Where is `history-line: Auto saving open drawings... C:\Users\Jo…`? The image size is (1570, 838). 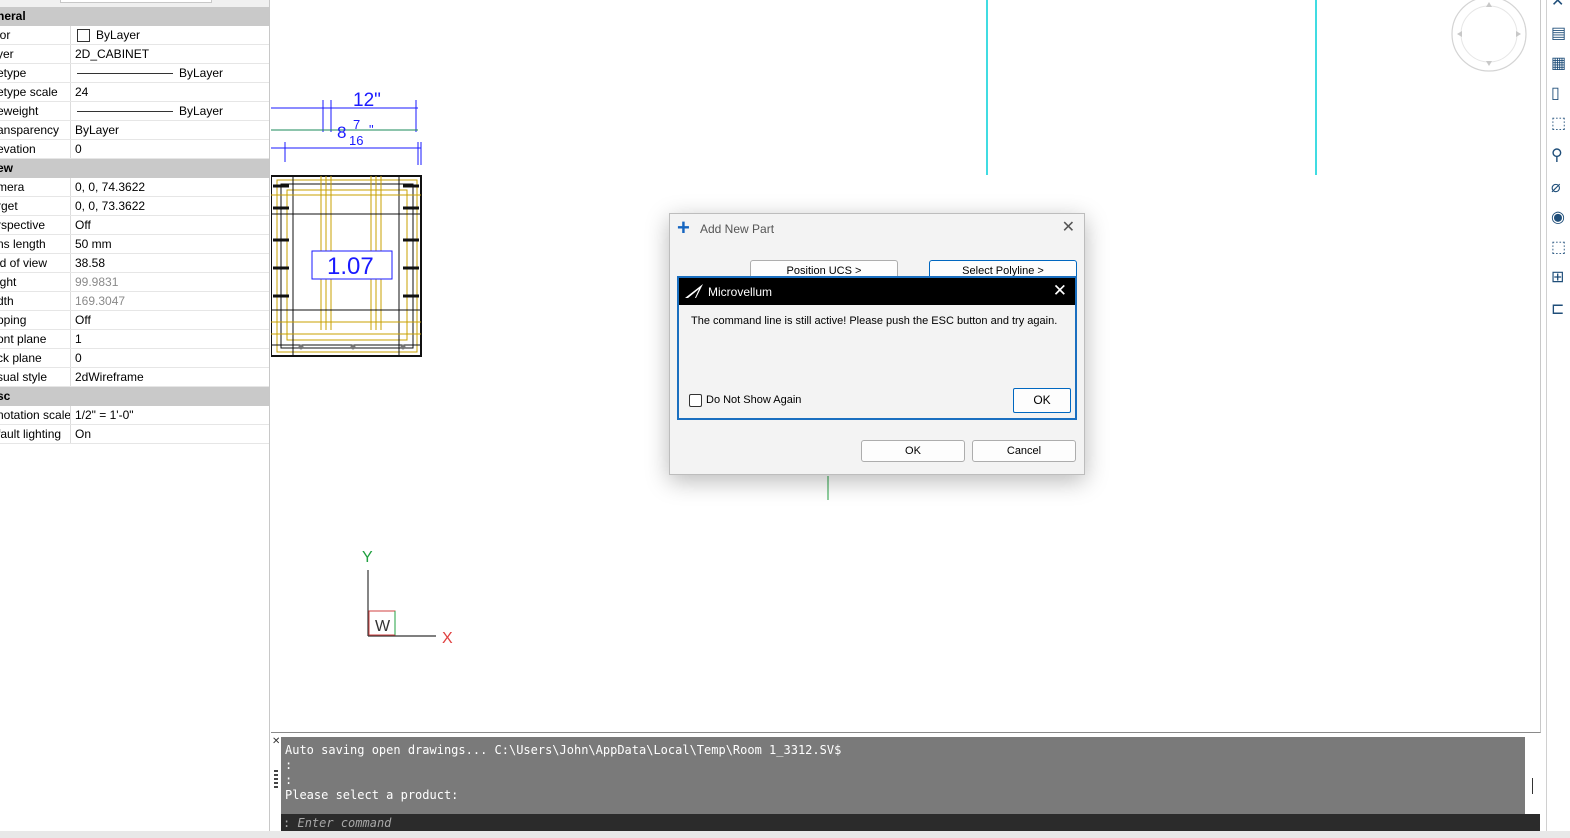 history-line: Auto saving open drawings... C:\Users\Jo… is located at coordinates (563, 750).